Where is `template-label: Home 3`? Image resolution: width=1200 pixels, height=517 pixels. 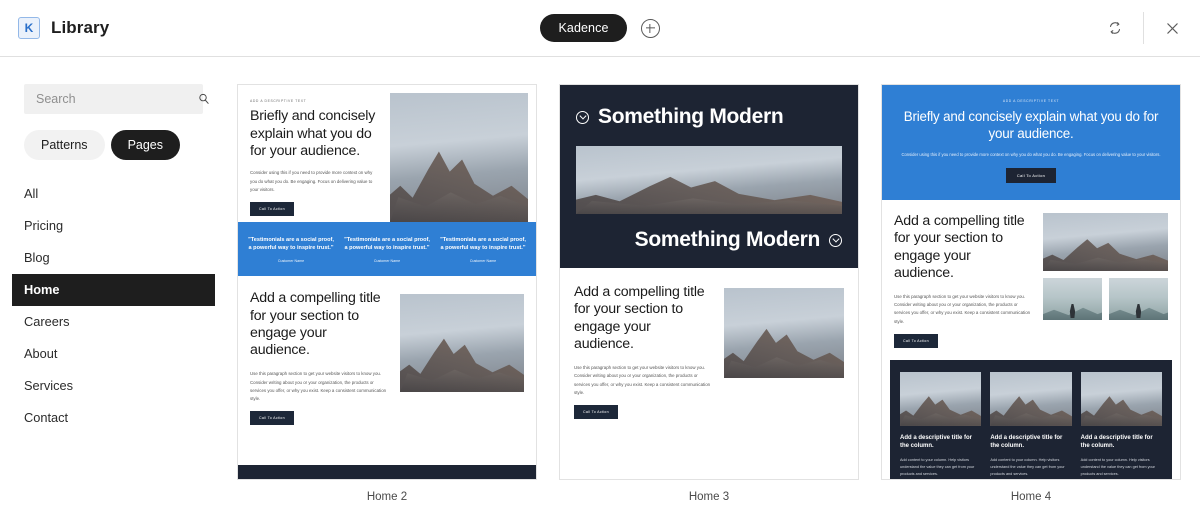 template-label: Home 3 is located at coordinates (709, 497).